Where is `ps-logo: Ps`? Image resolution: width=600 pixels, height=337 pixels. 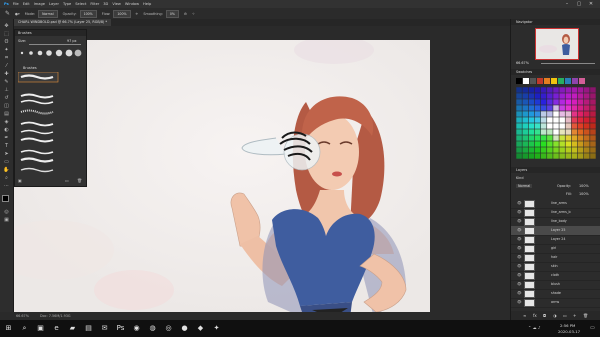 ps-logo: Ps is located at coordinates (6, 4).